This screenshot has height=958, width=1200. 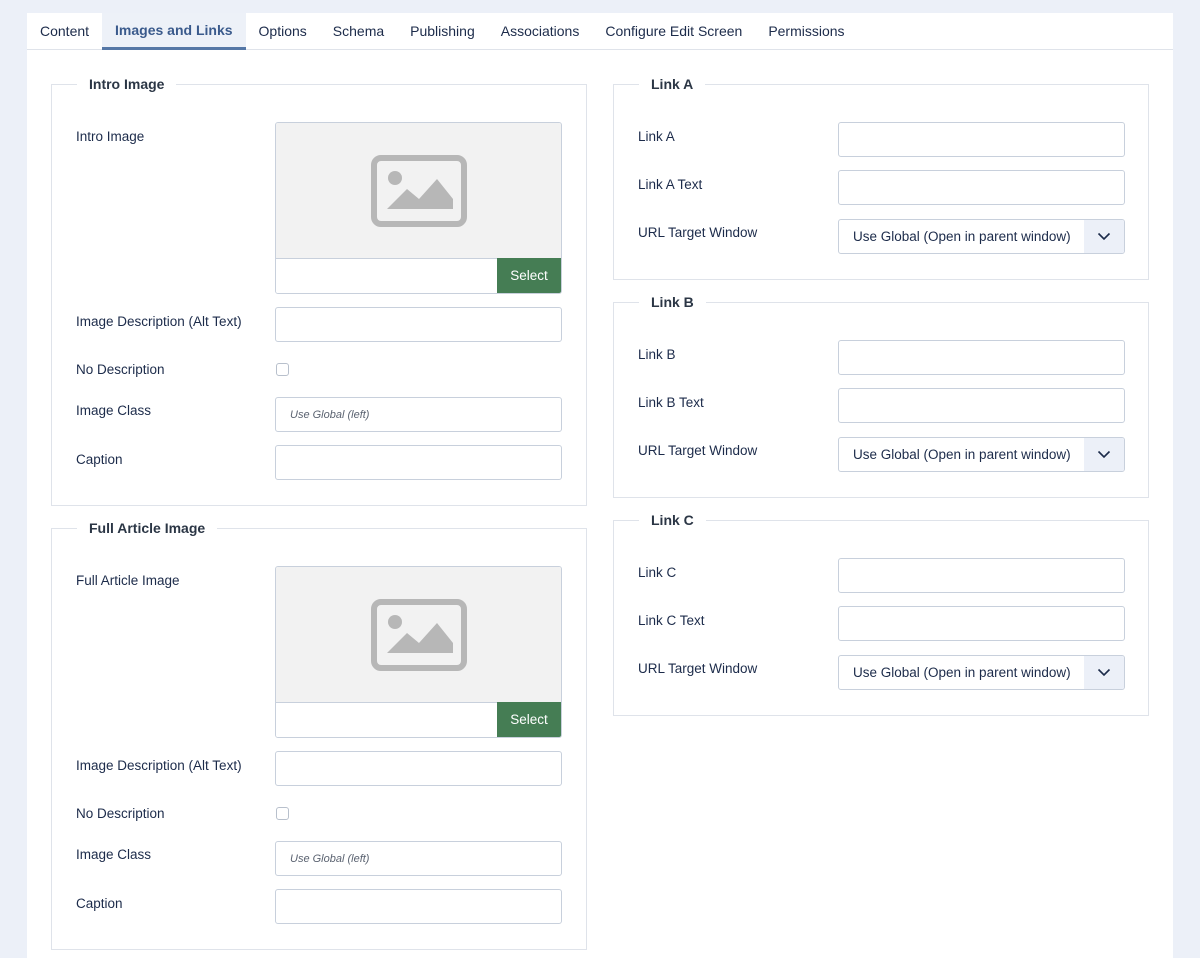 I want to click on intro-image-field: Select, so click(x=418, y=208).